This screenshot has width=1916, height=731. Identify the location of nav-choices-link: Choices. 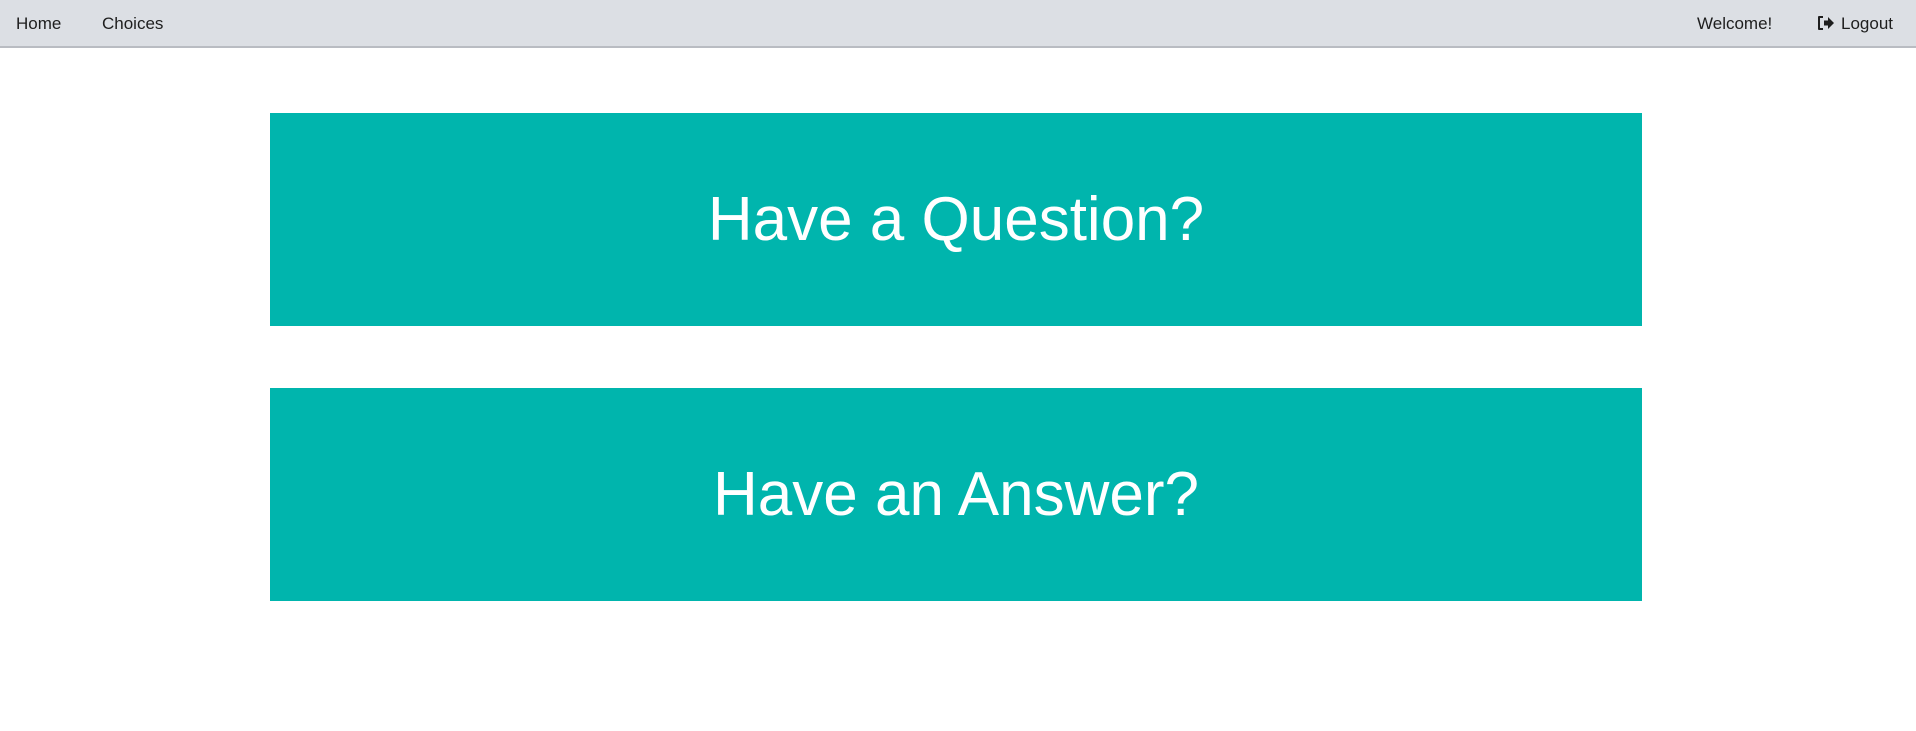
(132, 24).